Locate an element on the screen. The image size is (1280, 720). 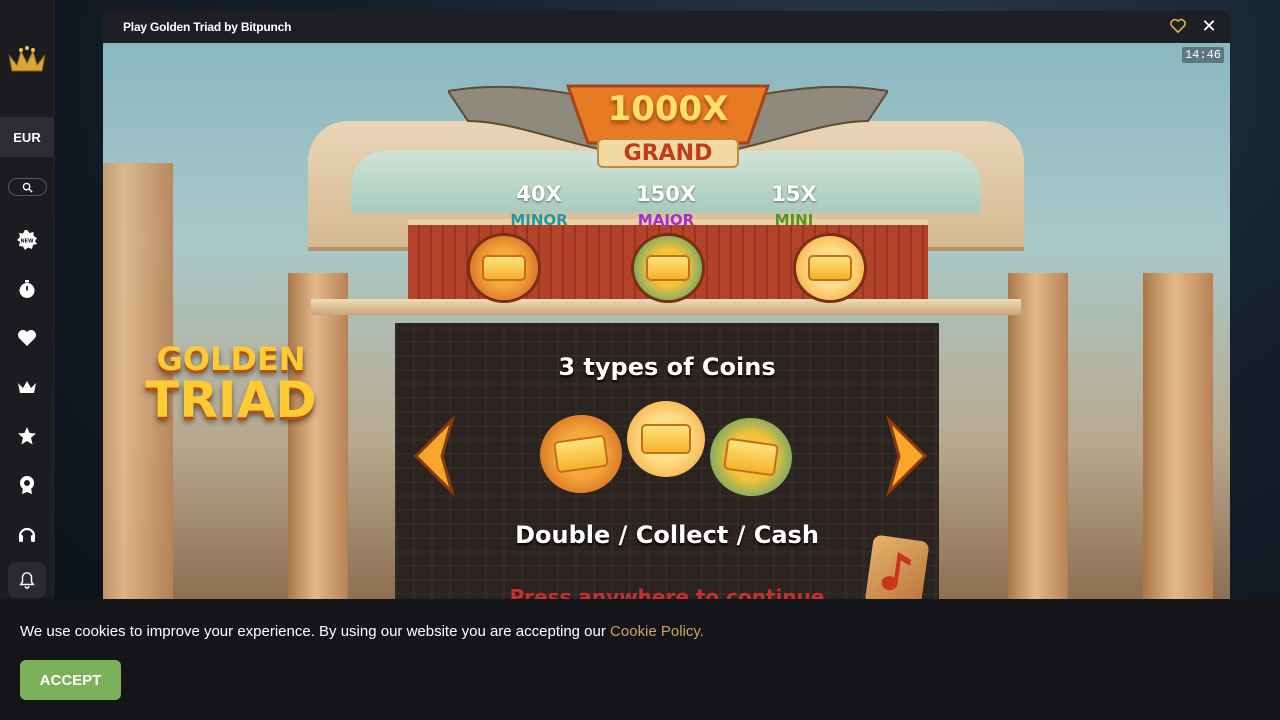
new-games-button: NEW is located at coordinates (27, 240).